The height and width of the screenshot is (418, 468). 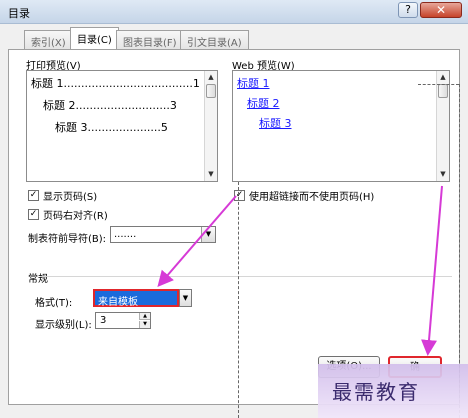 What do you see at coordinates (214, 39) in the screenshot?
I see `tab-table-of-authorities: 引文目录(A)` at bounding box center [214, 39].